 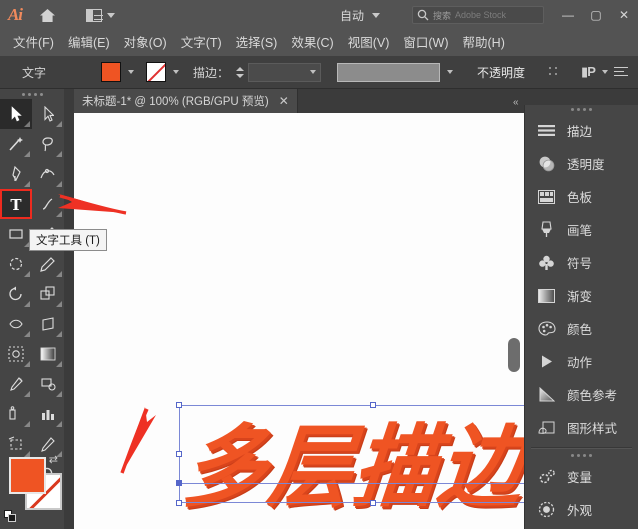 What do you see at coordinates (16, 204) in the screenshot?
I see `type-tool: T` at bounding box center [16, 204].